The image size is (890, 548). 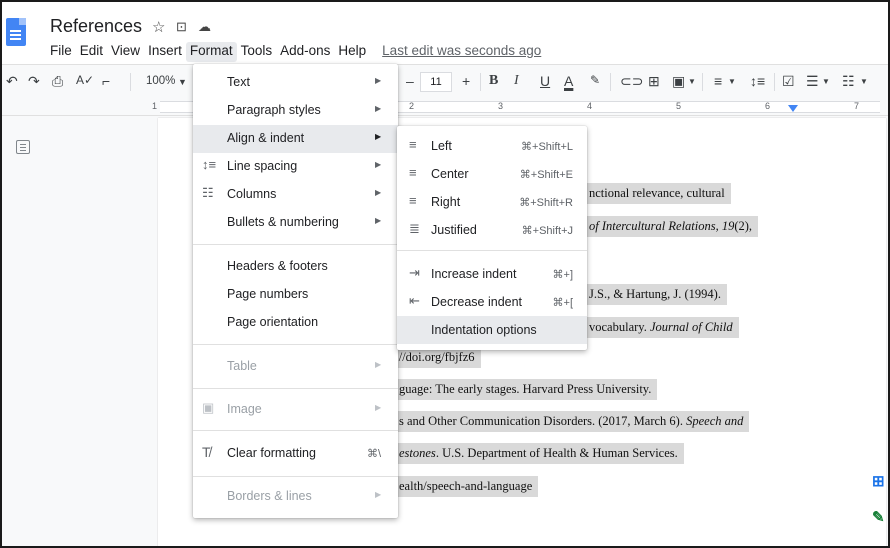 What do you see at coordinates (414, 272) in the screenshot?
I see `increase-indent-icon: ⇥` at bounding box center [414, 272].